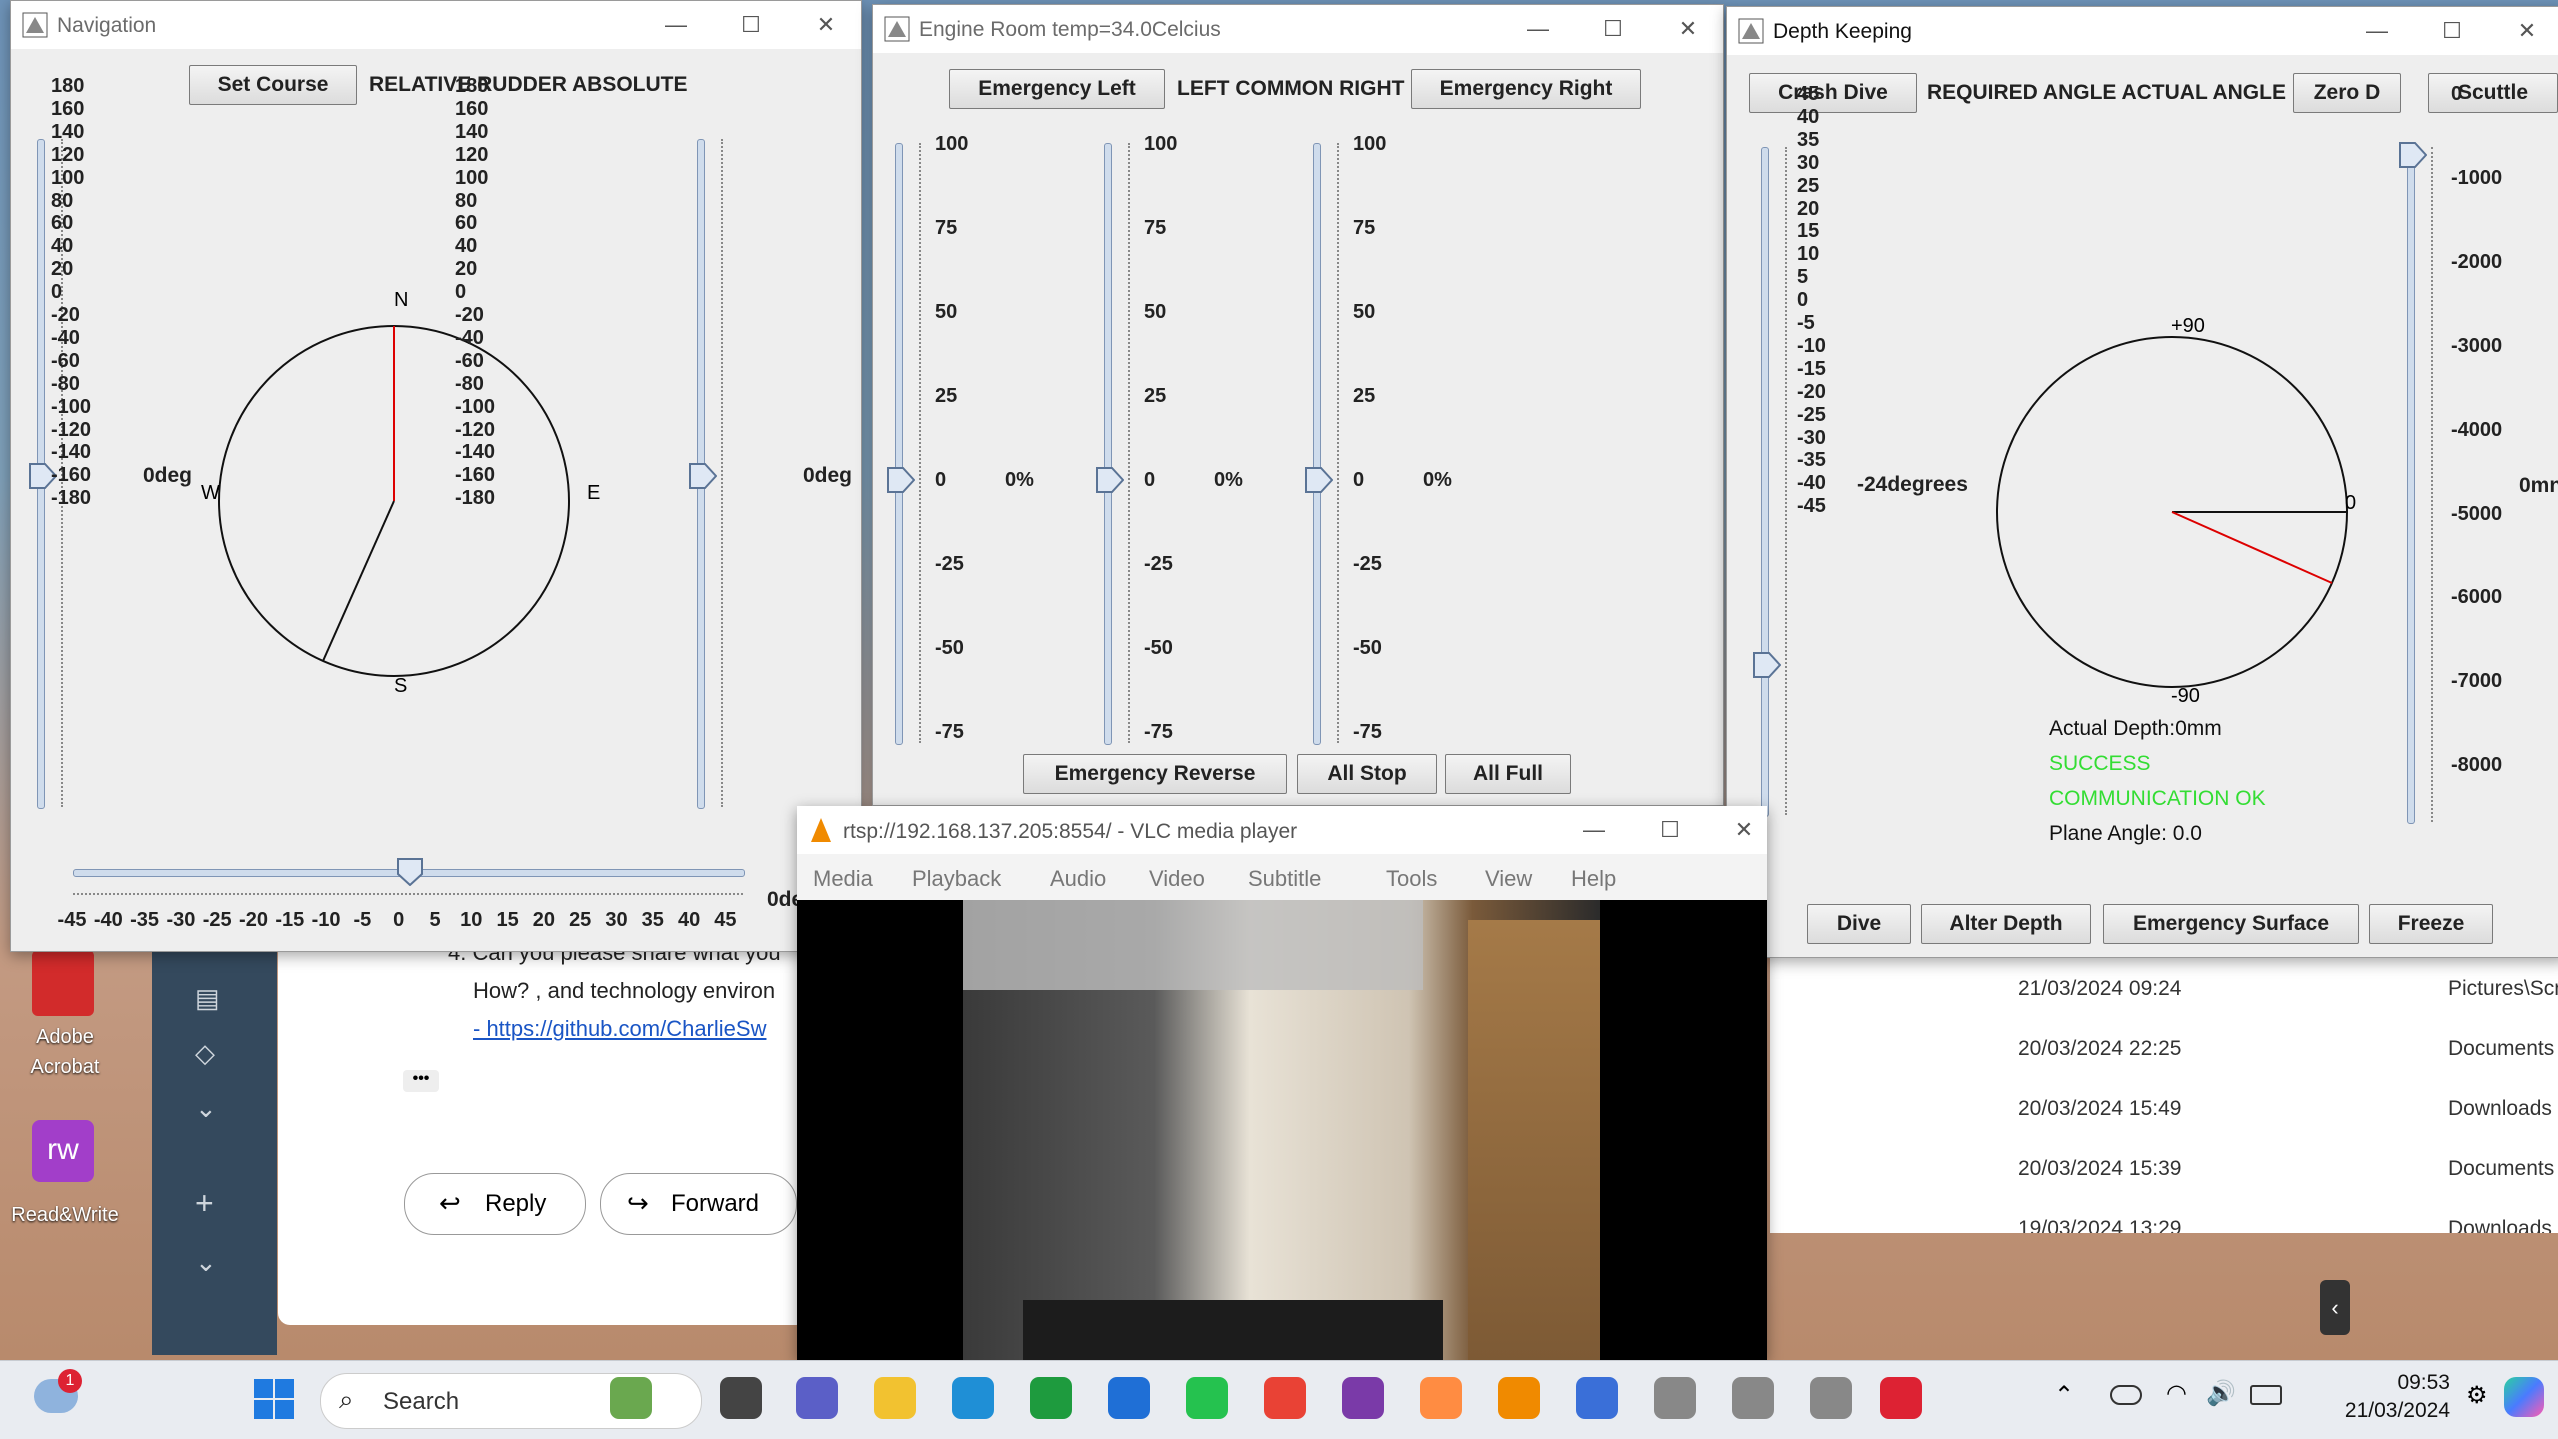 This screenshot has height=1439, width=2558. I want to click on vlc-menu-media: Media, so click(843, 879).